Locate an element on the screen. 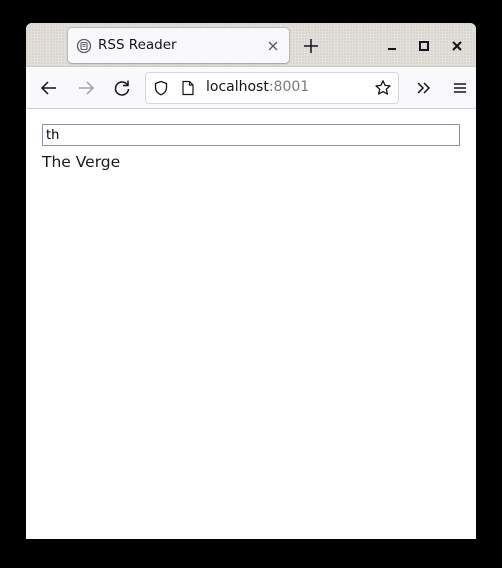 This screenshot has width=502, height=568. url-text: localhost:8001 is located at coordinates (257, 87).